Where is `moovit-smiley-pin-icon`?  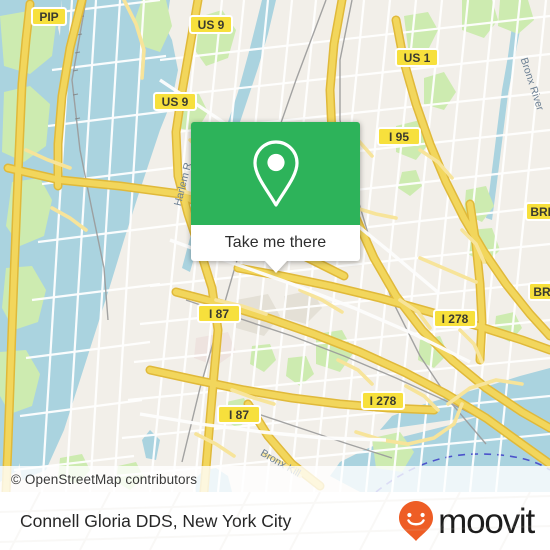 moovit-smiley-pin-icon is located at coordinates (416, 521).